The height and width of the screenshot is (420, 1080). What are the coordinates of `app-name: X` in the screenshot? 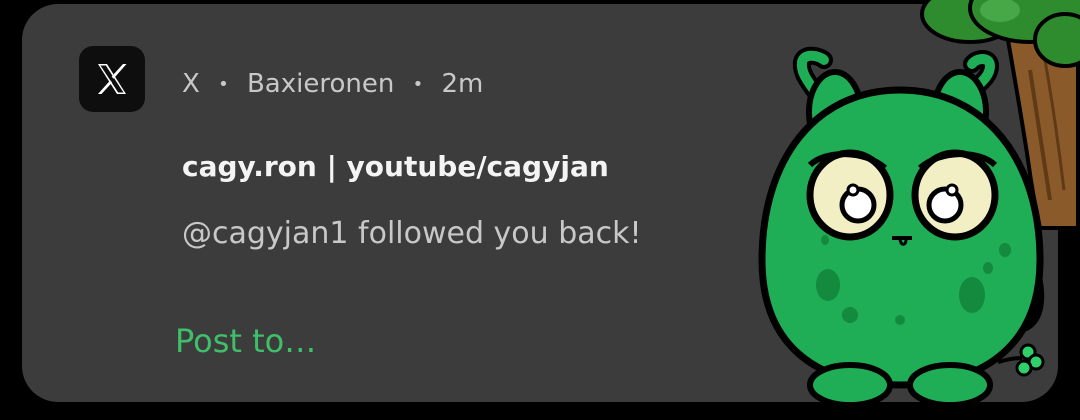 It's located at (191, 84).